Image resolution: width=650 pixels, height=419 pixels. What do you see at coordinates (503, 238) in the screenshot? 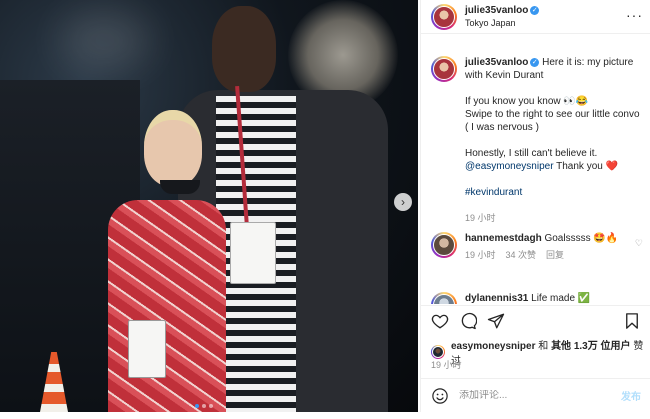
I see `comment-username: hannemestdagh` at bounding box center [503, 238].